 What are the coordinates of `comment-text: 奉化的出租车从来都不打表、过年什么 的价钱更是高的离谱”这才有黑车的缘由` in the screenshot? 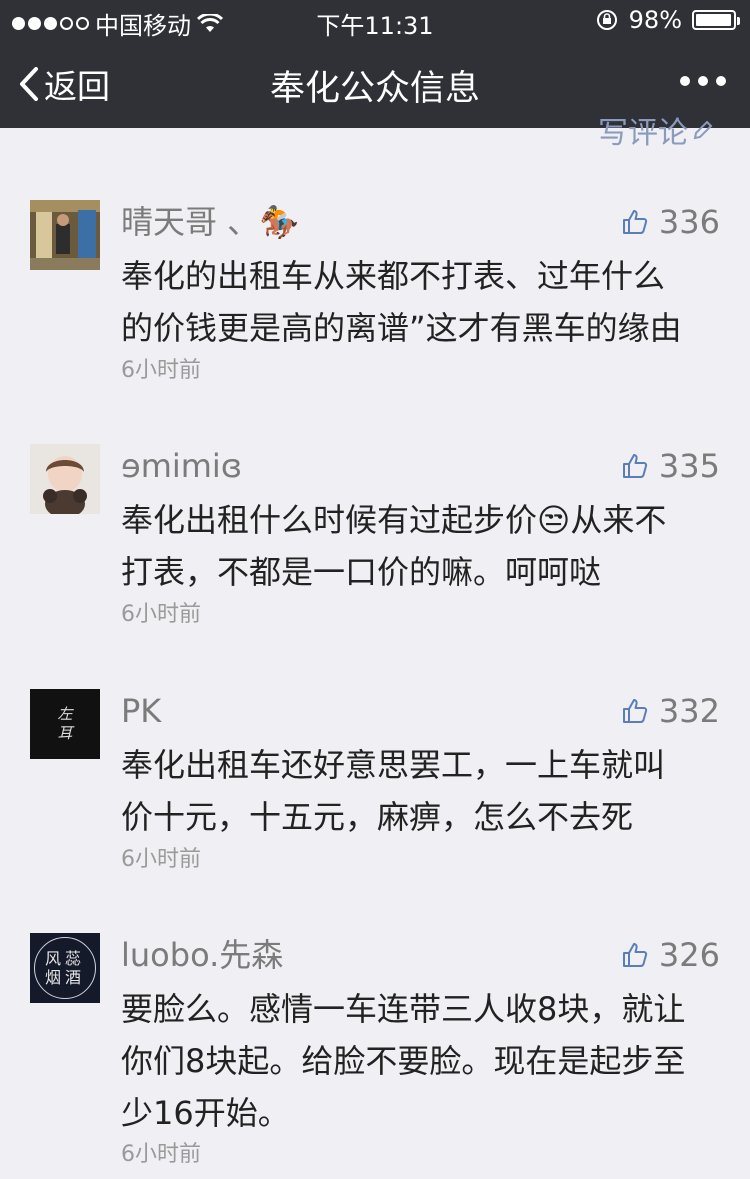 It's located at (401, 302).